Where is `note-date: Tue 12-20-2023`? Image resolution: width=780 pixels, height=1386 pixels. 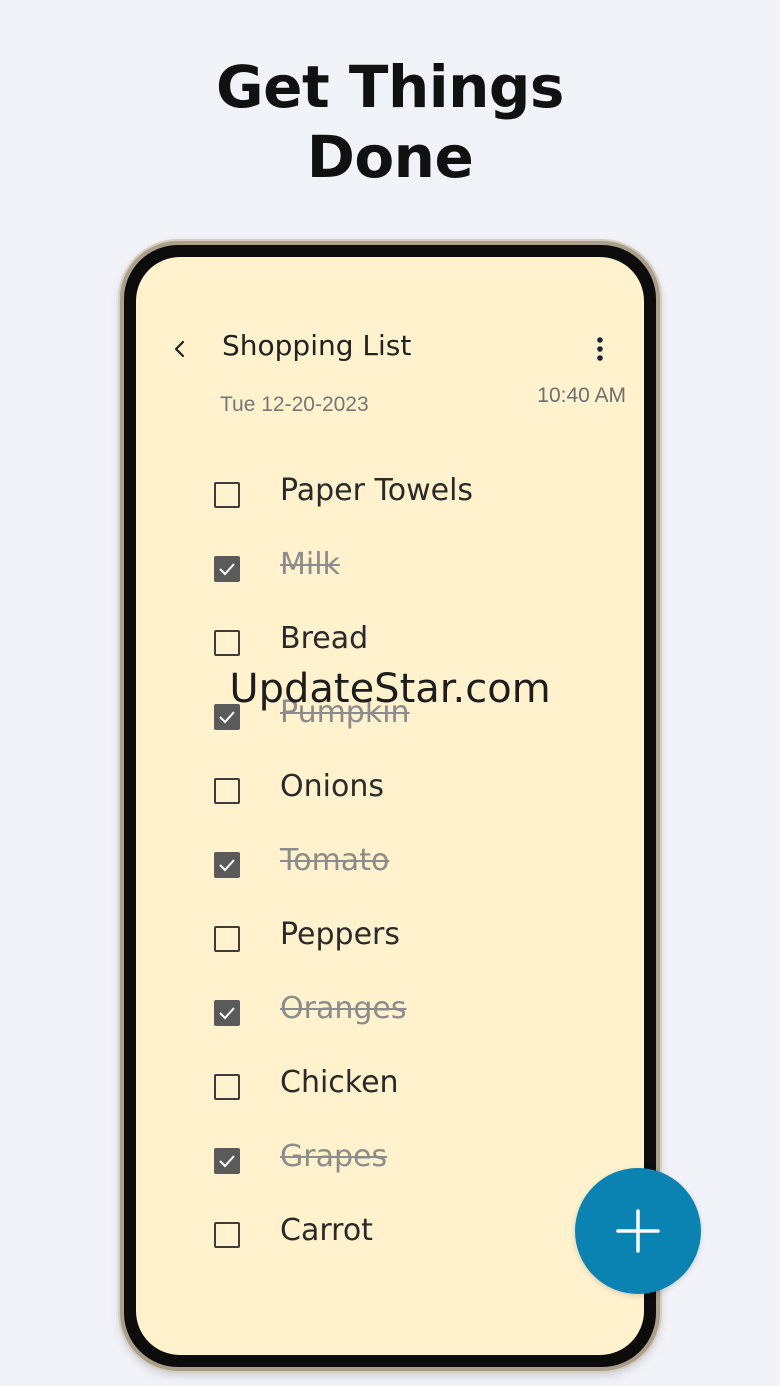
note-date: Tue 12-20-2023 is located at coordinates (294, 404).